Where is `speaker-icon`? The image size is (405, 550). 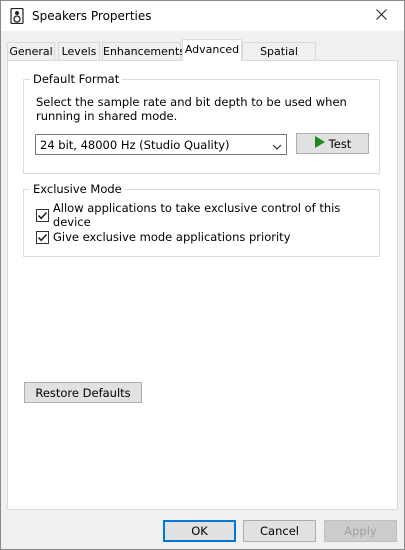 speaker-icon is located at coordinates (17, 16).